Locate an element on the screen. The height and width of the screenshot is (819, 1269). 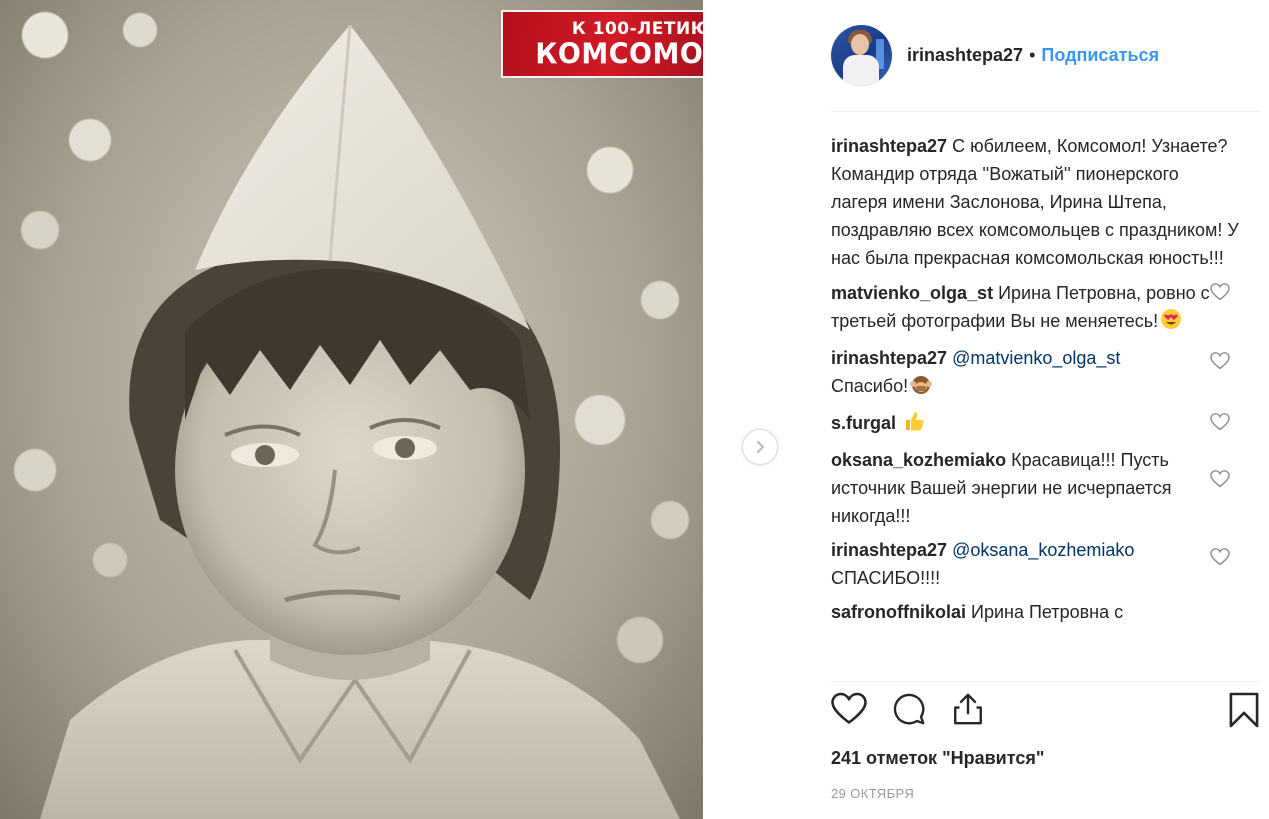
banner-line1: К 100-ЛЕТИЮ is located at coordinates (637, 28).